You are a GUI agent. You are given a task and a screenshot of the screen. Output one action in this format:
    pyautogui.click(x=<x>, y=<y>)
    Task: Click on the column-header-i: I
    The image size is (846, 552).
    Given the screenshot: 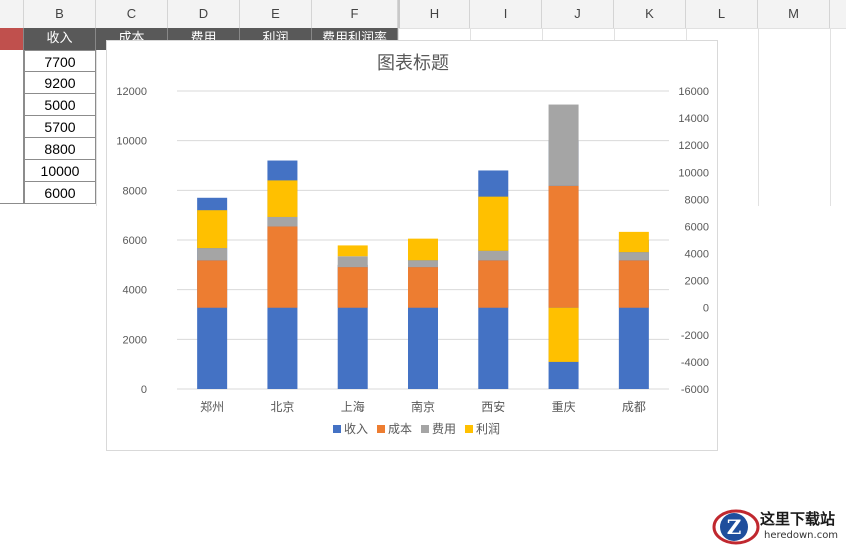 What is the action you would take?
    pyautogui.click(x=506, y=14)
    